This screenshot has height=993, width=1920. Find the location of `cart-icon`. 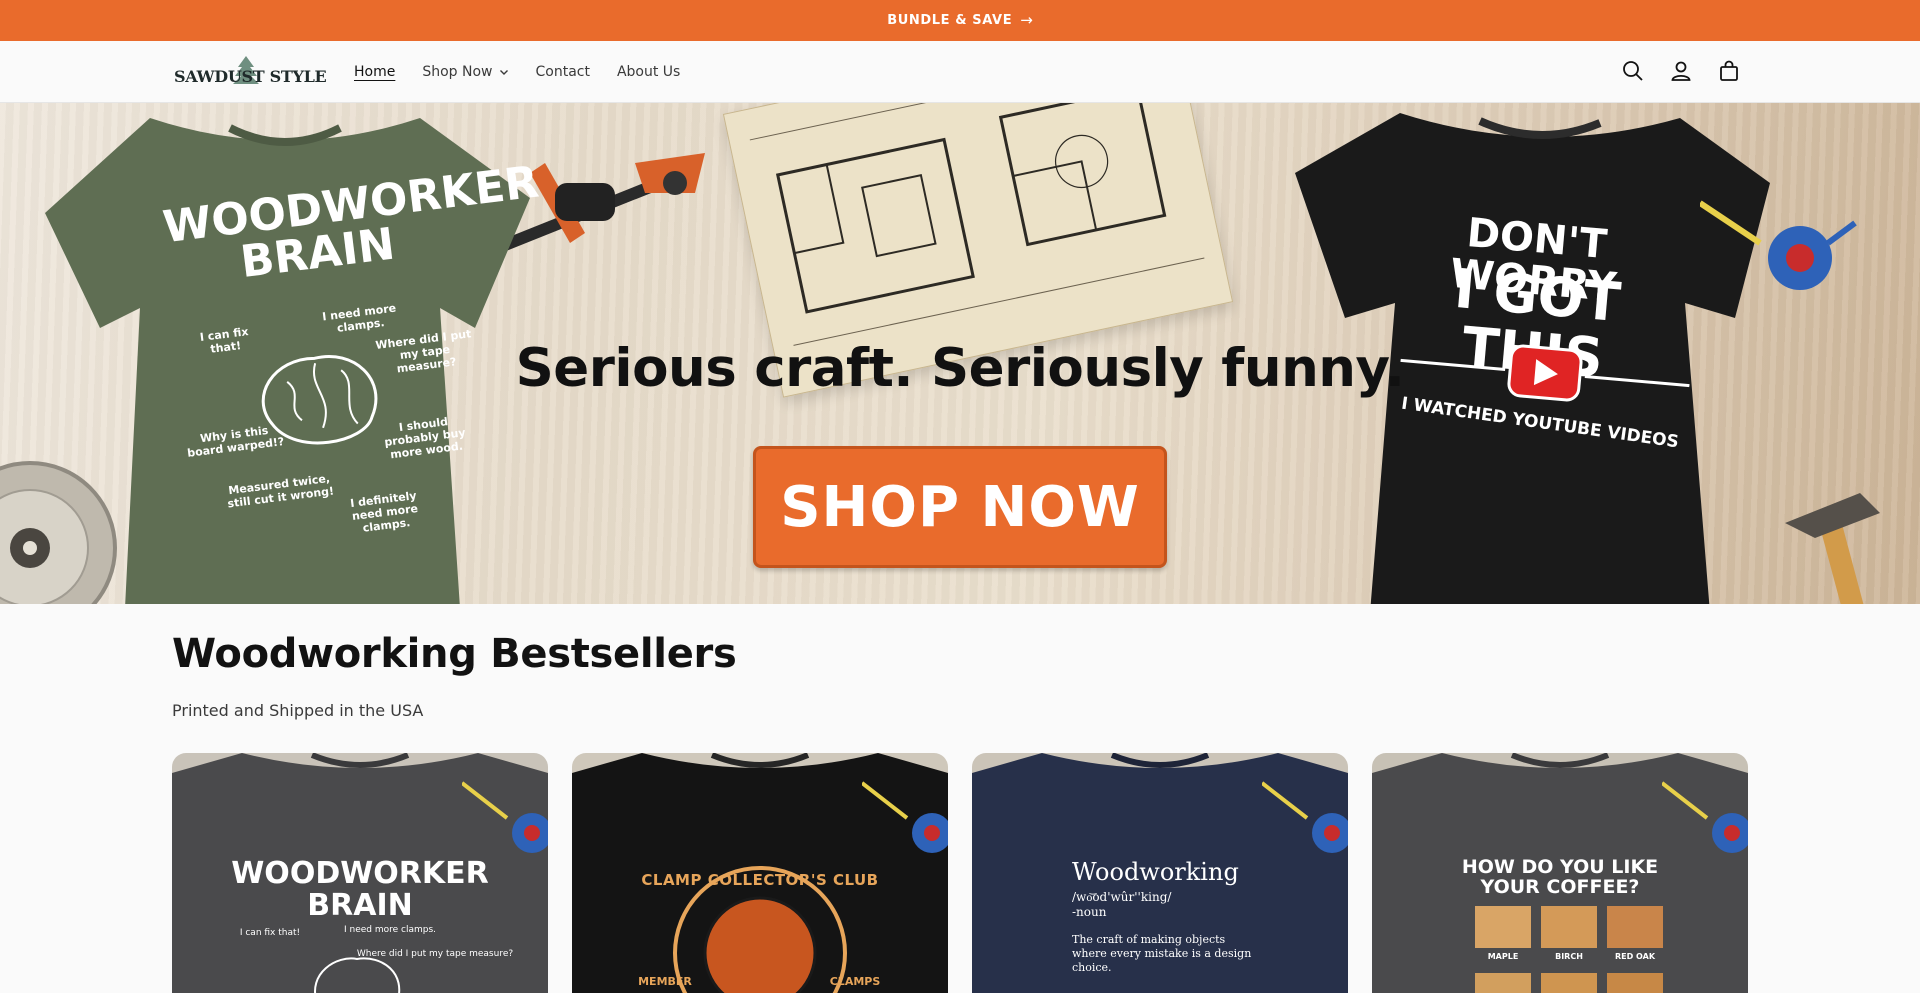

cart-icon is located at coordinates (1729, 71).